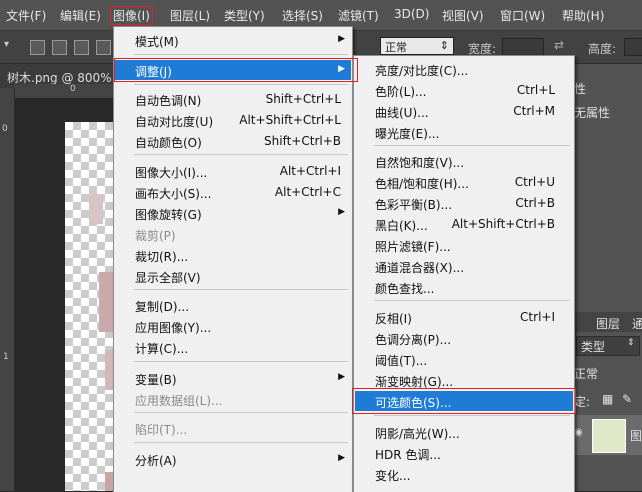 Image resolution: width=642 pixels, height=492 pixels. What do you see at coordinates (631, 343) in the screenshot?
I see `select-arrow-icon: ⇕` at bounding box center [631, 343].